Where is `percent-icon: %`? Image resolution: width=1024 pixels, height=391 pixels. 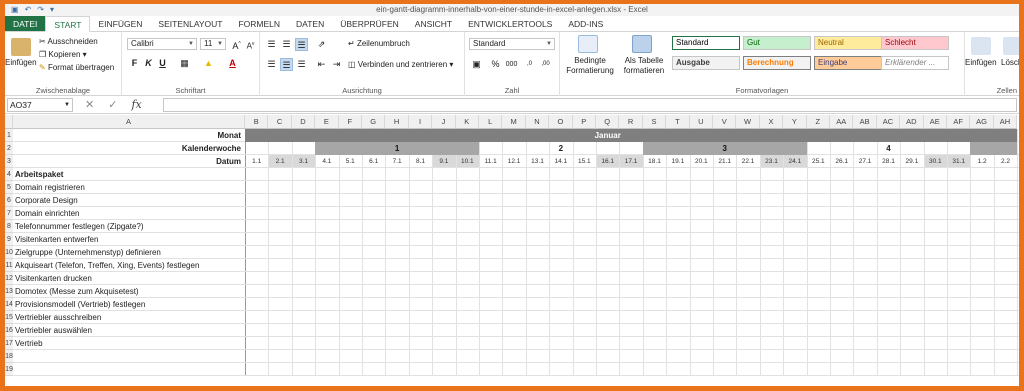
percent-icon: % is located at coordinates (495, 64).